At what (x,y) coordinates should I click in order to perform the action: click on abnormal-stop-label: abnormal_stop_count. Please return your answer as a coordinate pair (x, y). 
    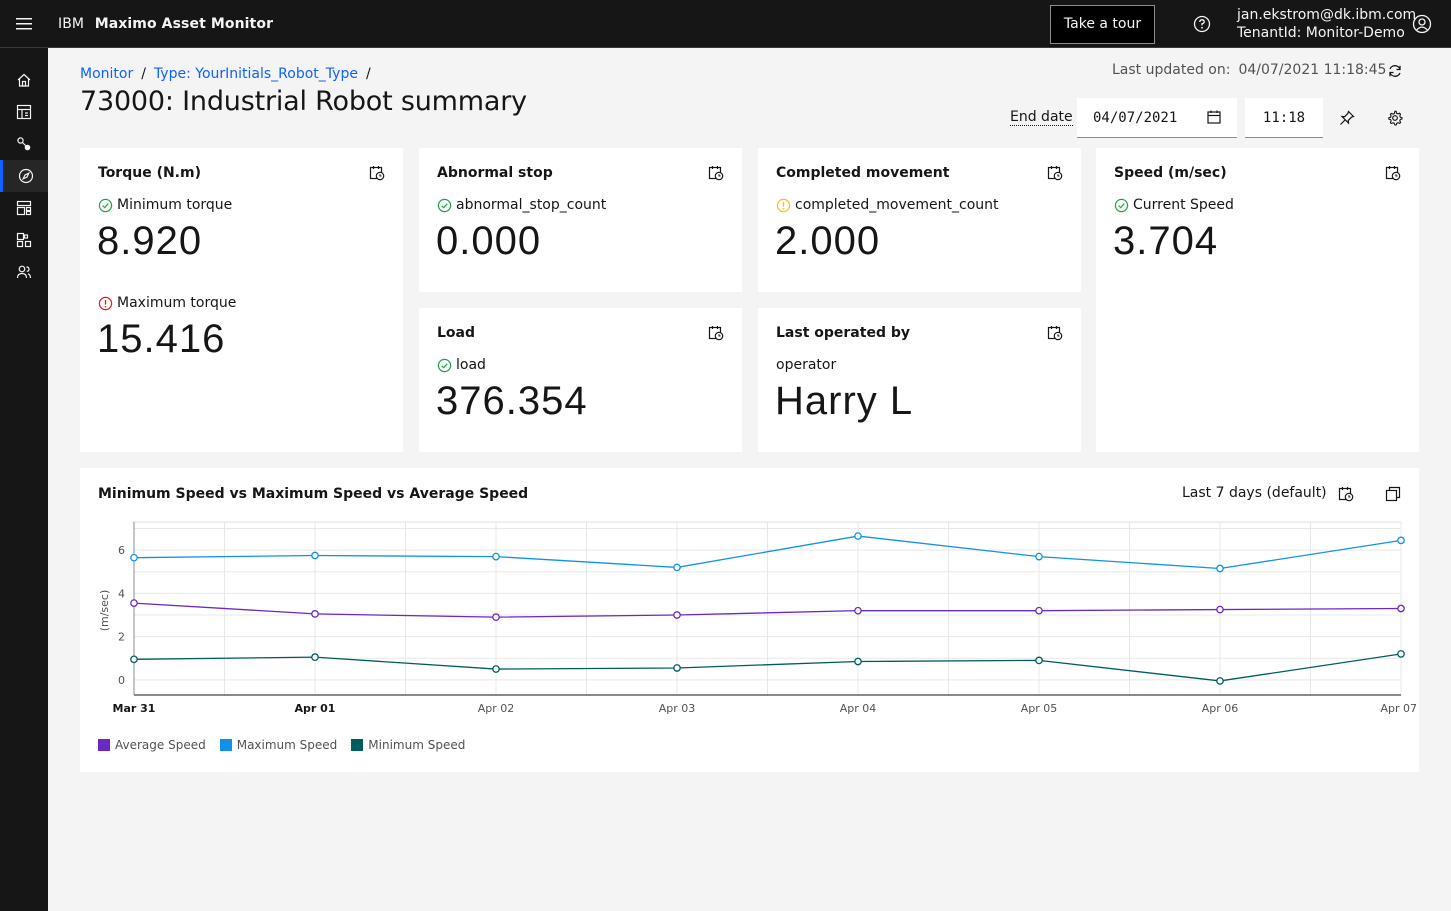
    Looking at the image, I should click on (531, 205).